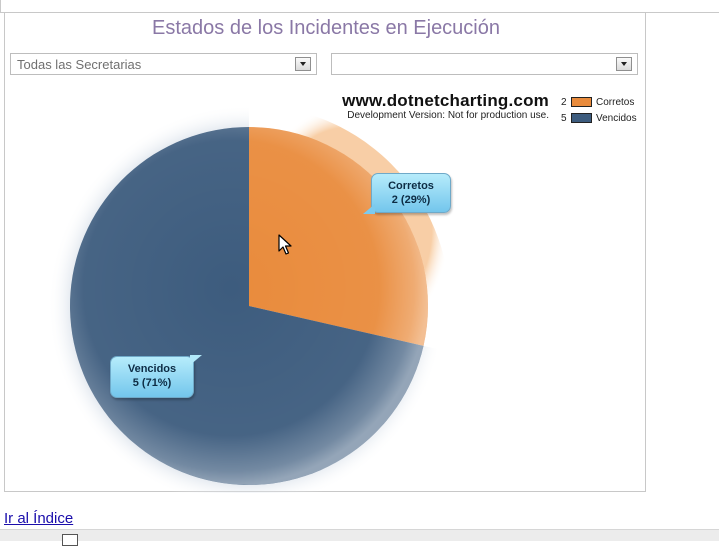 The height and width of the screenshot is (546, 719). I want to click on index-link: Ir al Índice, so click(38, 518).